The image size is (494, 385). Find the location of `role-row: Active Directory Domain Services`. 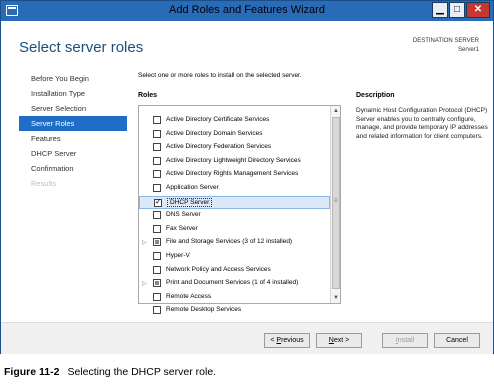

role-row: Active Directory Domain Services is located at coordinates (234, 134).